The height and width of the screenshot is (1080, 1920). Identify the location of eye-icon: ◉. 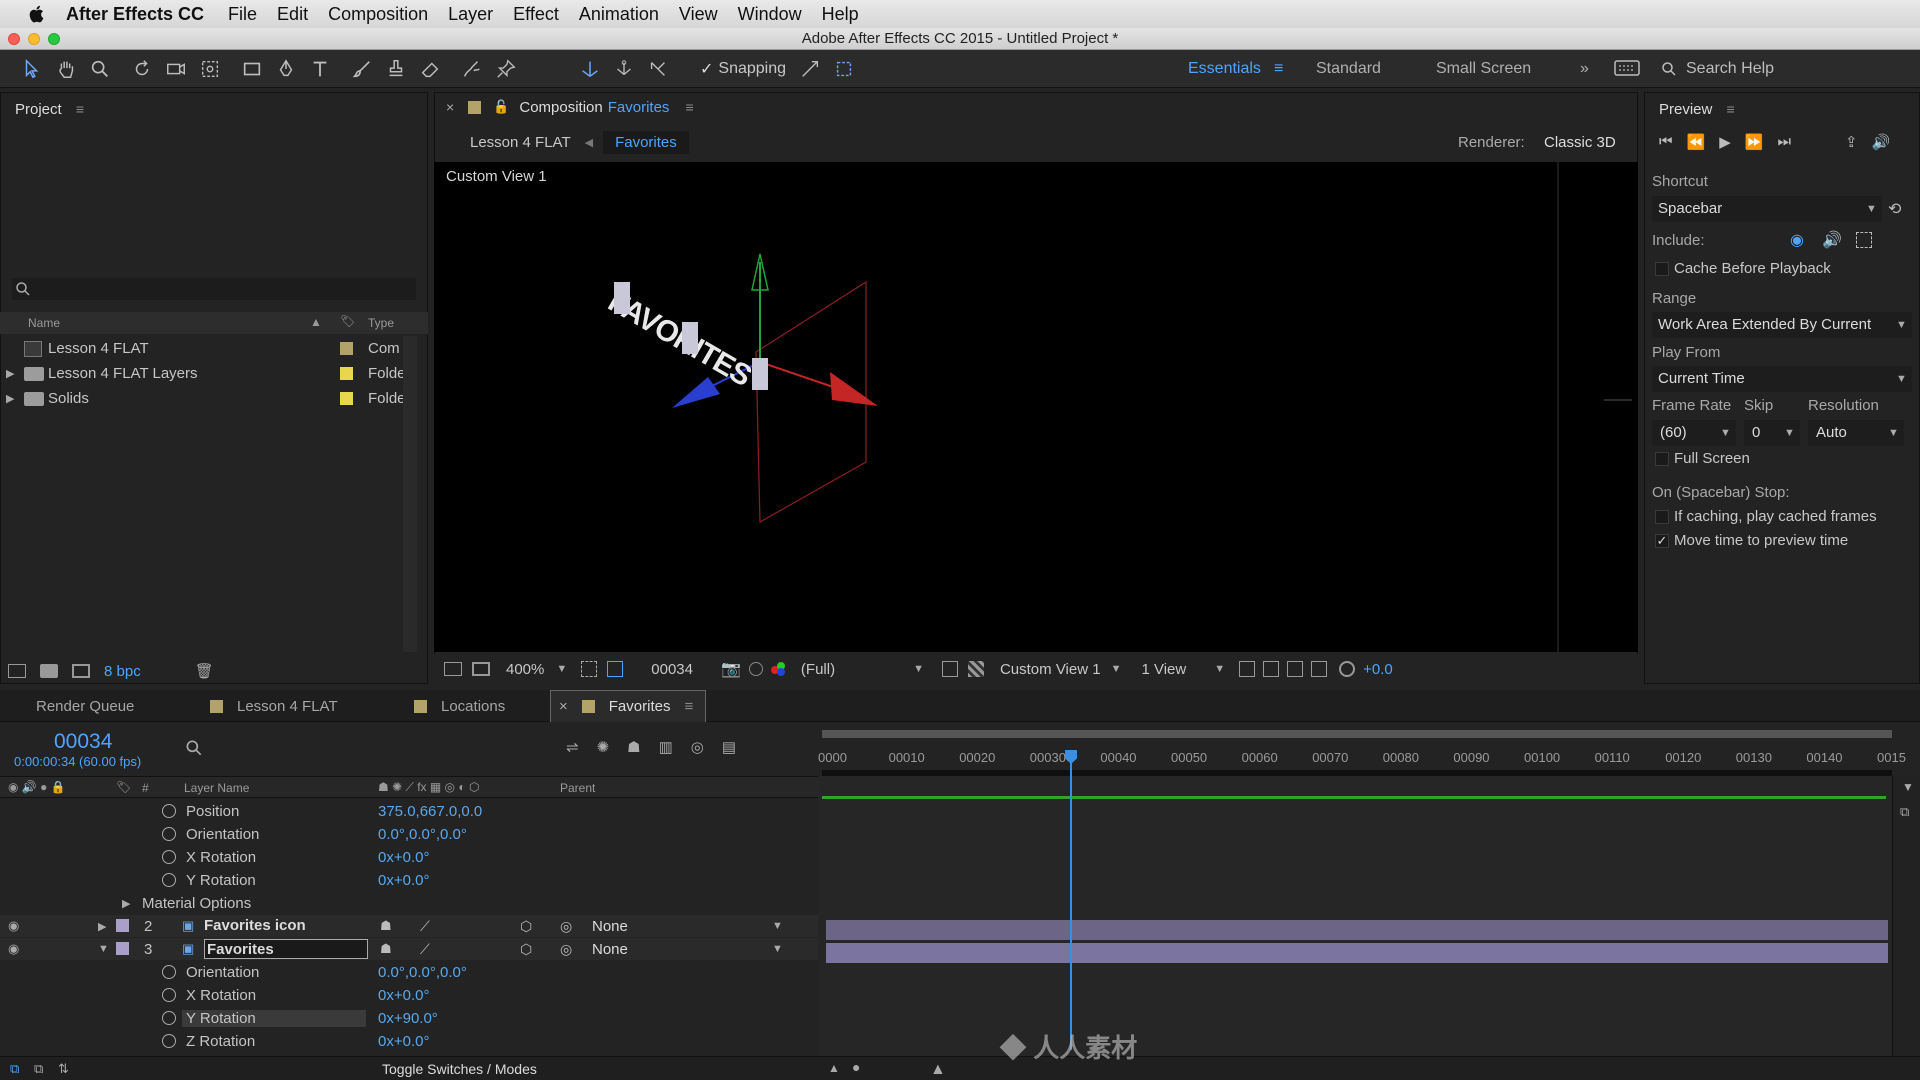
(13, 926).